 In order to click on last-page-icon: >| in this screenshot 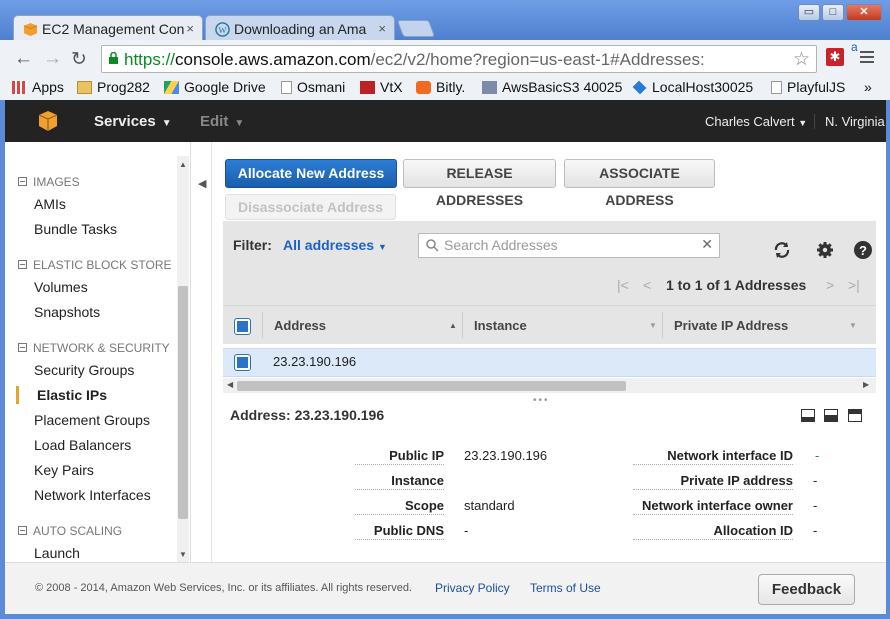, I will do `click(854, 285)`.